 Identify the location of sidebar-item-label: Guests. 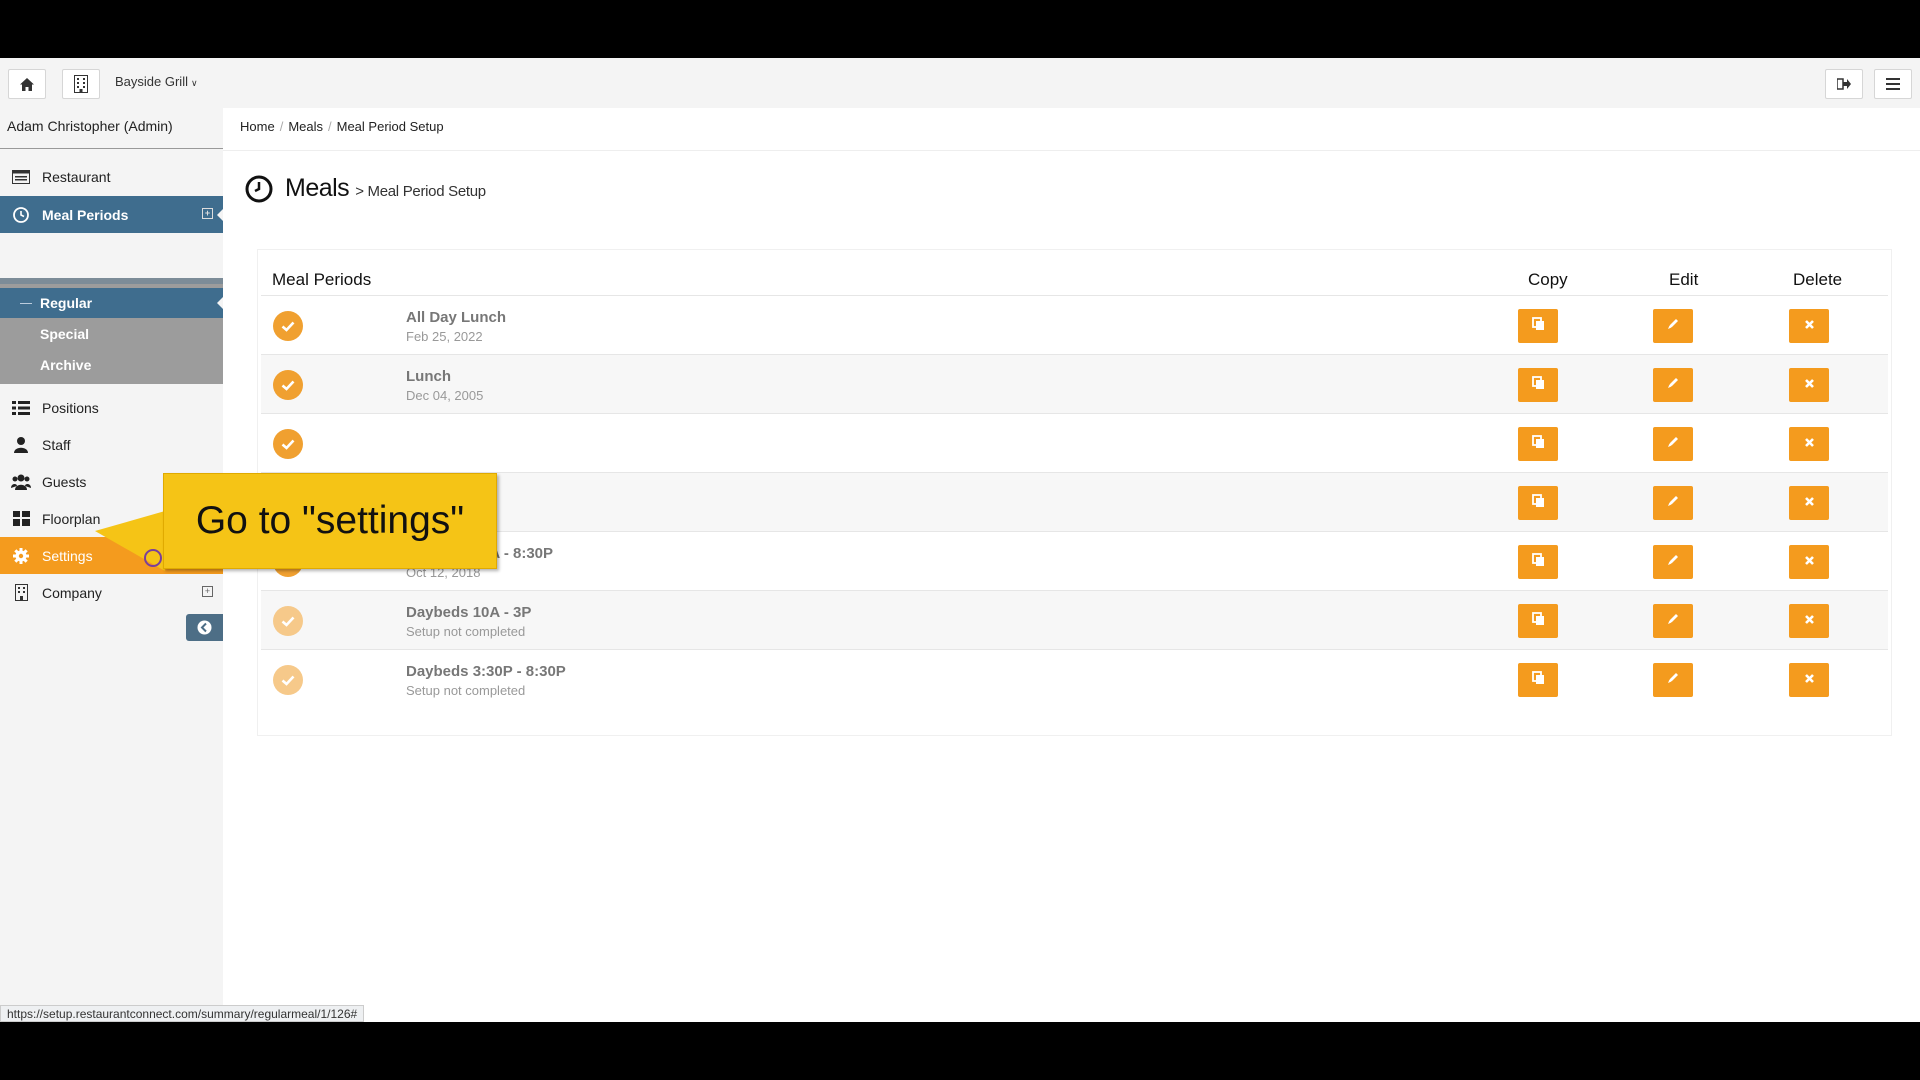
(64, 481).